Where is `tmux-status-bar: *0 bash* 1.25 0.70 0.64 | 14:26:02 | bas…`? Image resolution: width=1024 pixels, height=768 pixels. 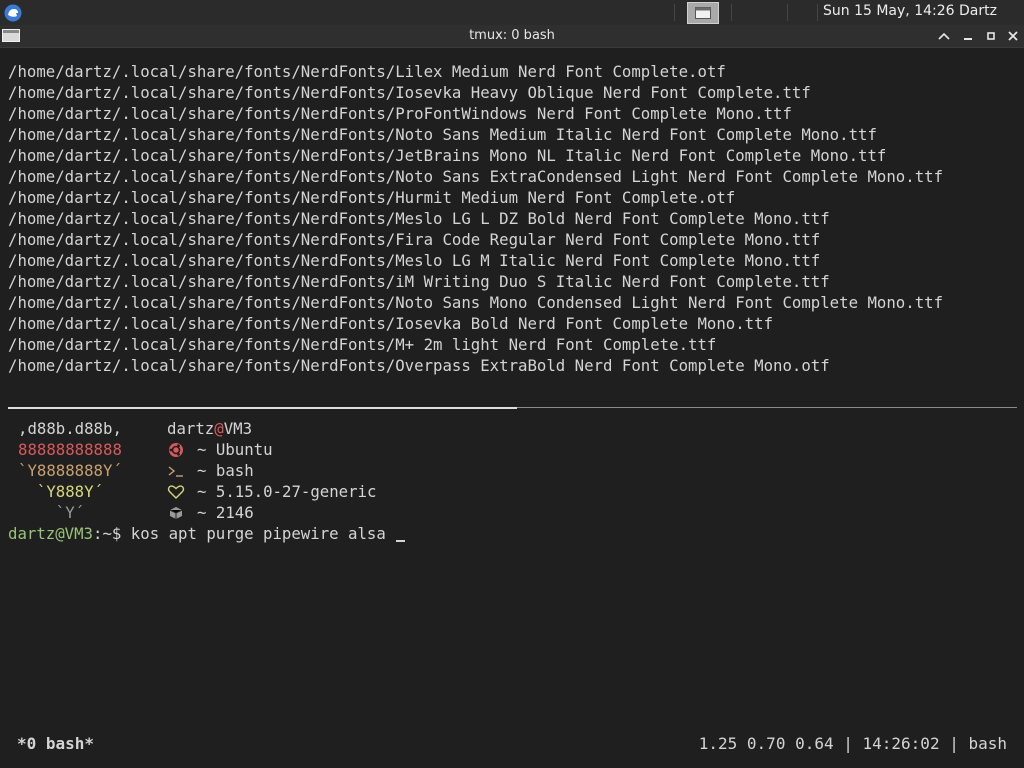 tmux-status-bar: *0 bash* 1.25 0.70 0.64 | 14:26:02 | bas… is located at coordinates (512, 744).